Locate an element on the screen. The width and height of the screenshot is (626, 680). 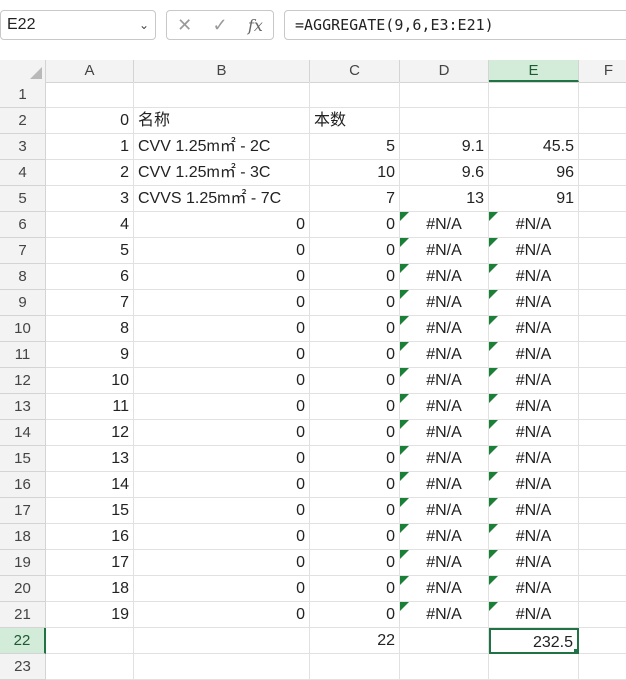
cell-D13: #N/A is located at coordinates (444, 407).